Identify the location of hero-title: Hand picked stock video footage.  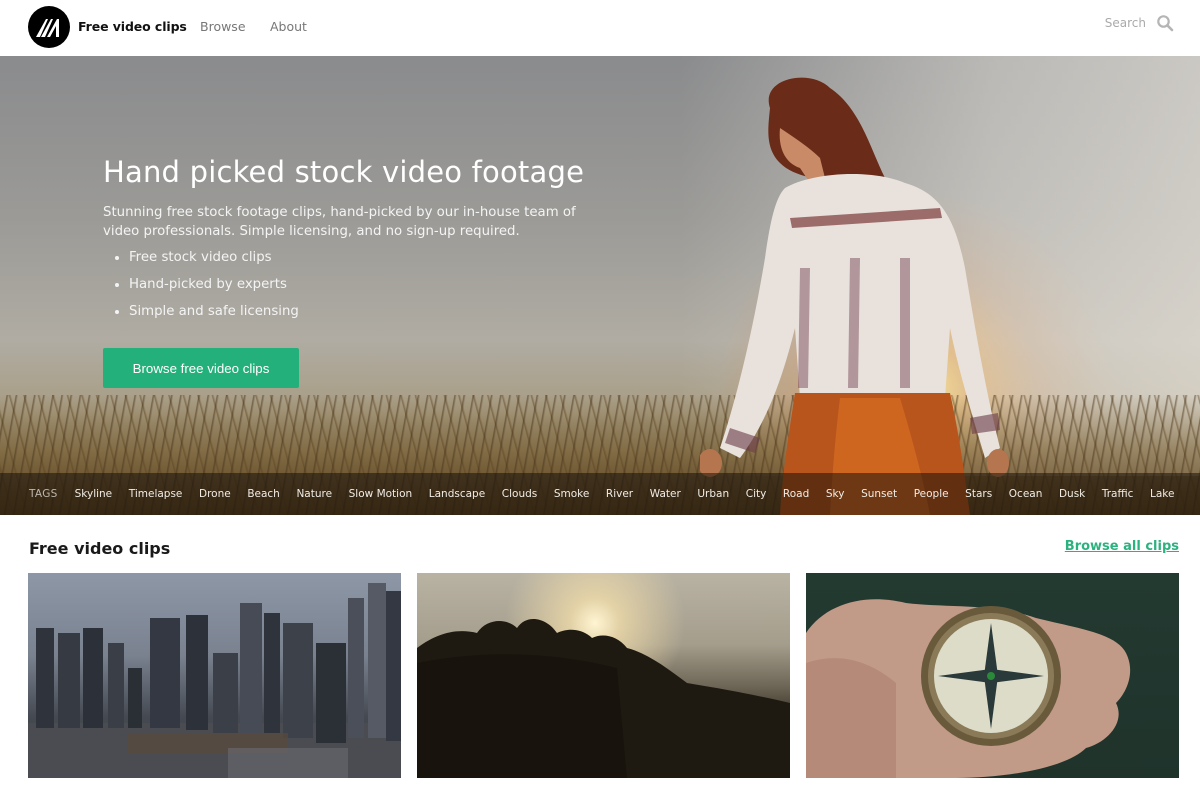
(344, 172).